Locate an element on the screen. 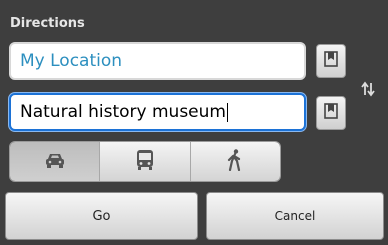 This screenshot has width=388, height=245. swap-directions-button is located at coordinates (368, 91).